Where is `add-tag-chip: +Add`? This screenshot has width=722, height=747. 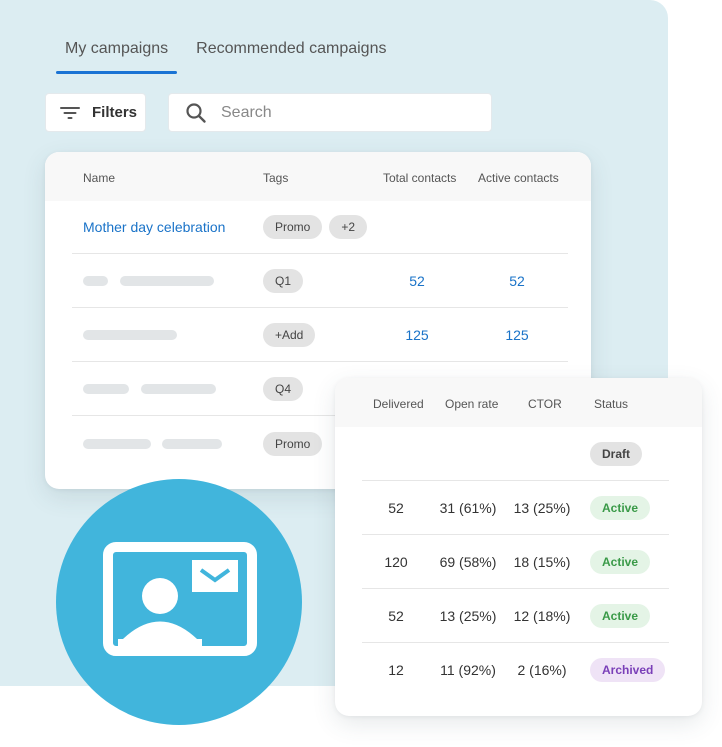 add-tag-chip: +Add is located at coordinates (289, 335).